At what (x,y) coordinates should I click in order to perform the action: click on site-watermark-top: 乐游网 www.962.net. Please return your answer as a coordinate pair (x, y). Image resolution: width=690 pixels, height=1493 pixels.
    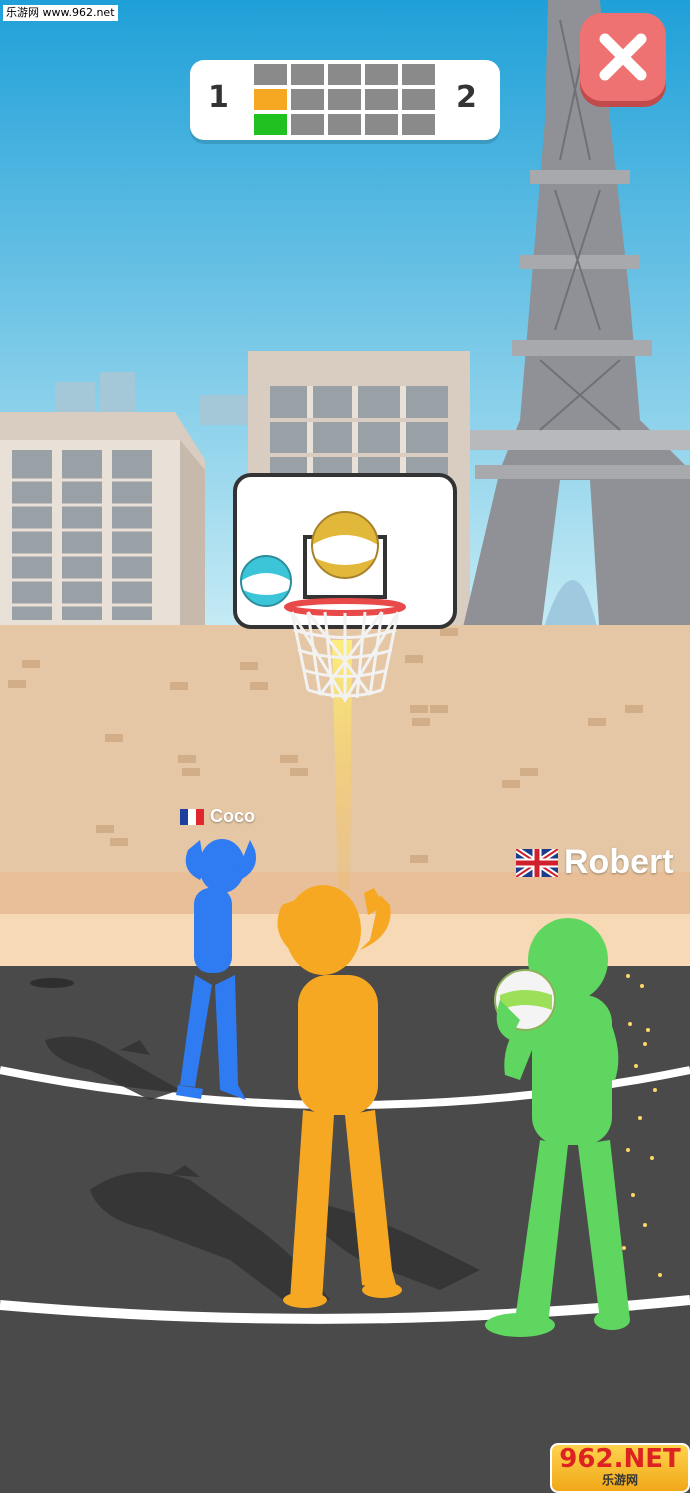
    Looking at the image, I should click on (60, 13).